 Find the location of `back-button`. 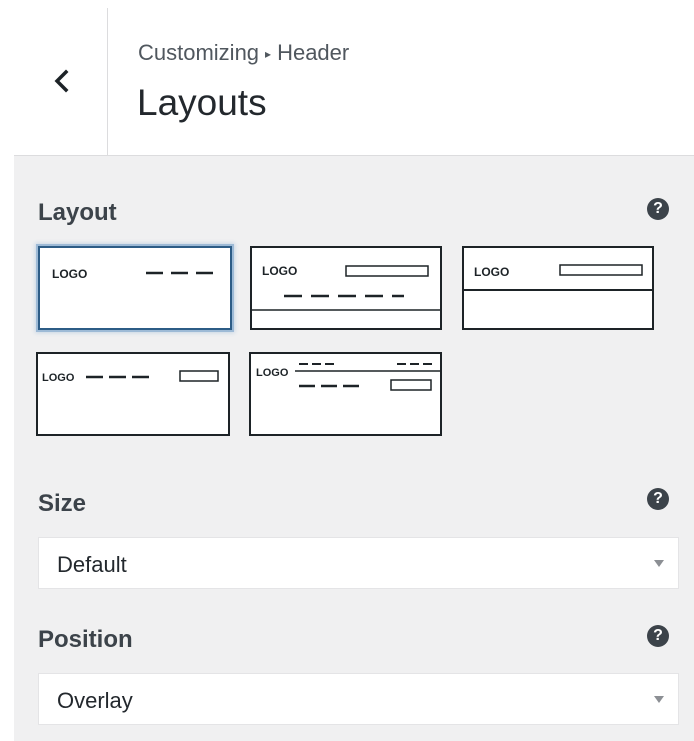

back-button is located at coordinates (62, 80).